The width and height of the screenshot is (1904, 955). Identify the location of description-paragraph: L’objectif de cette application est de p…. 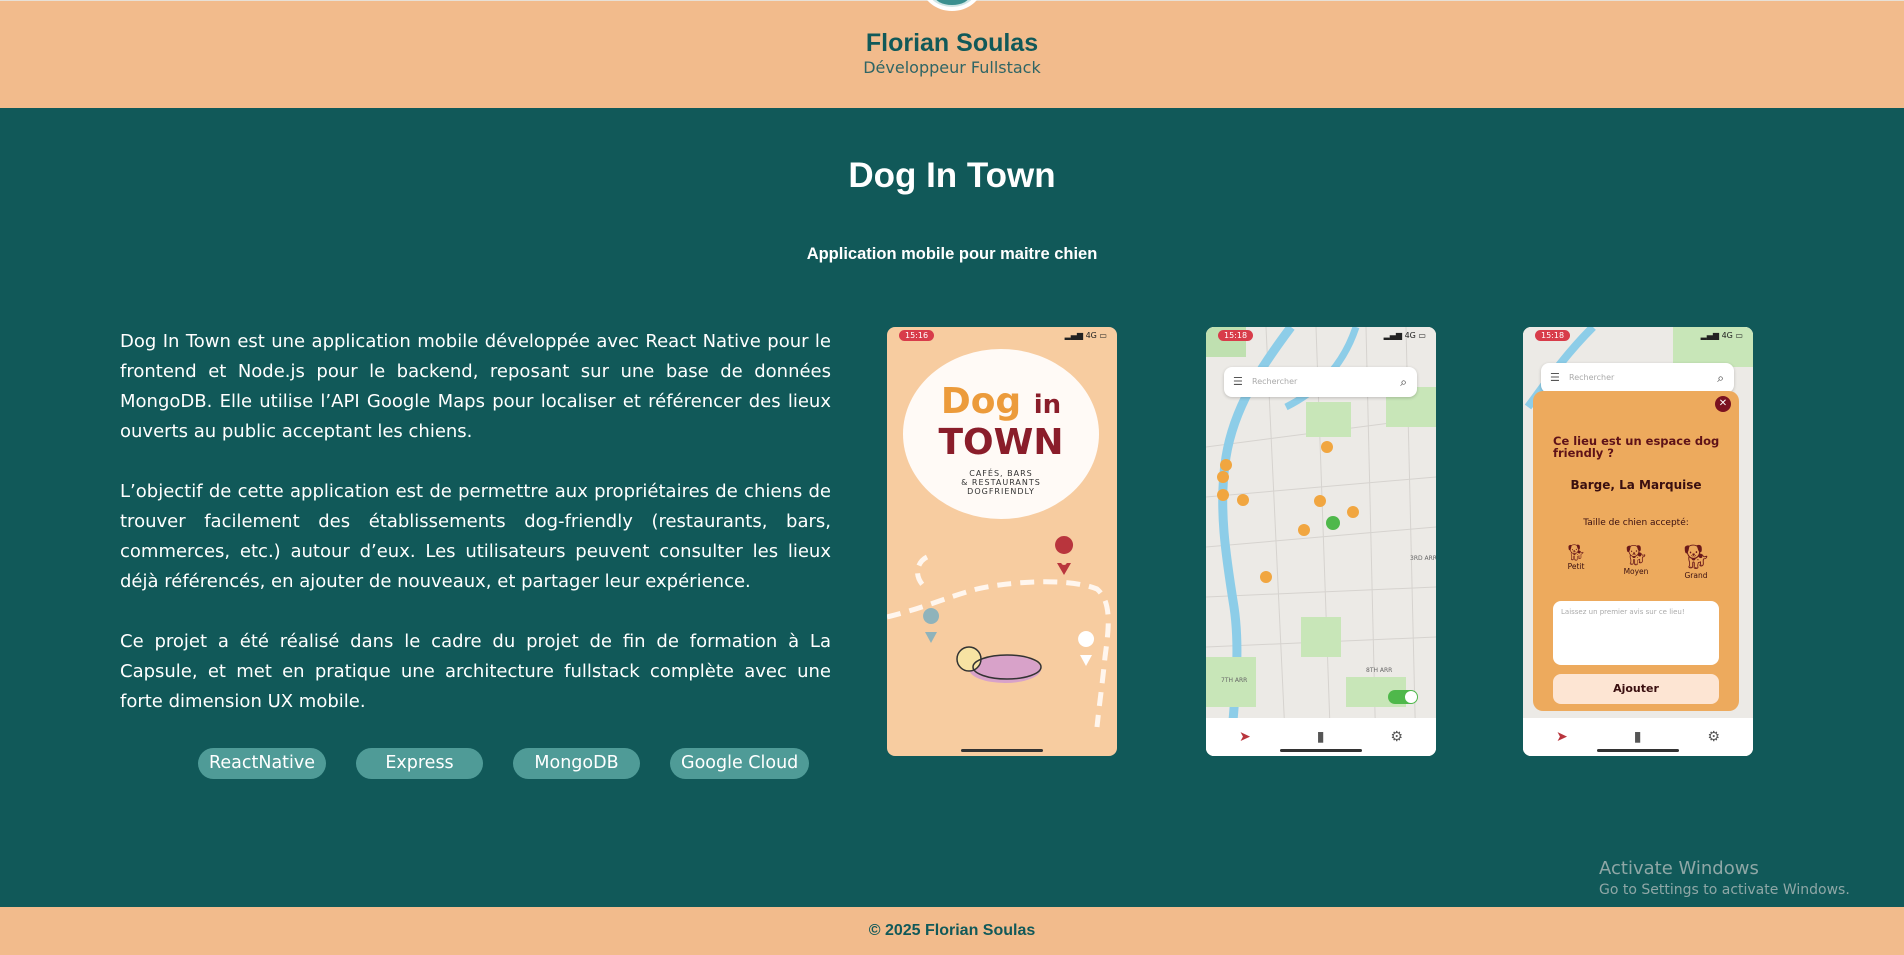
(475, 536).